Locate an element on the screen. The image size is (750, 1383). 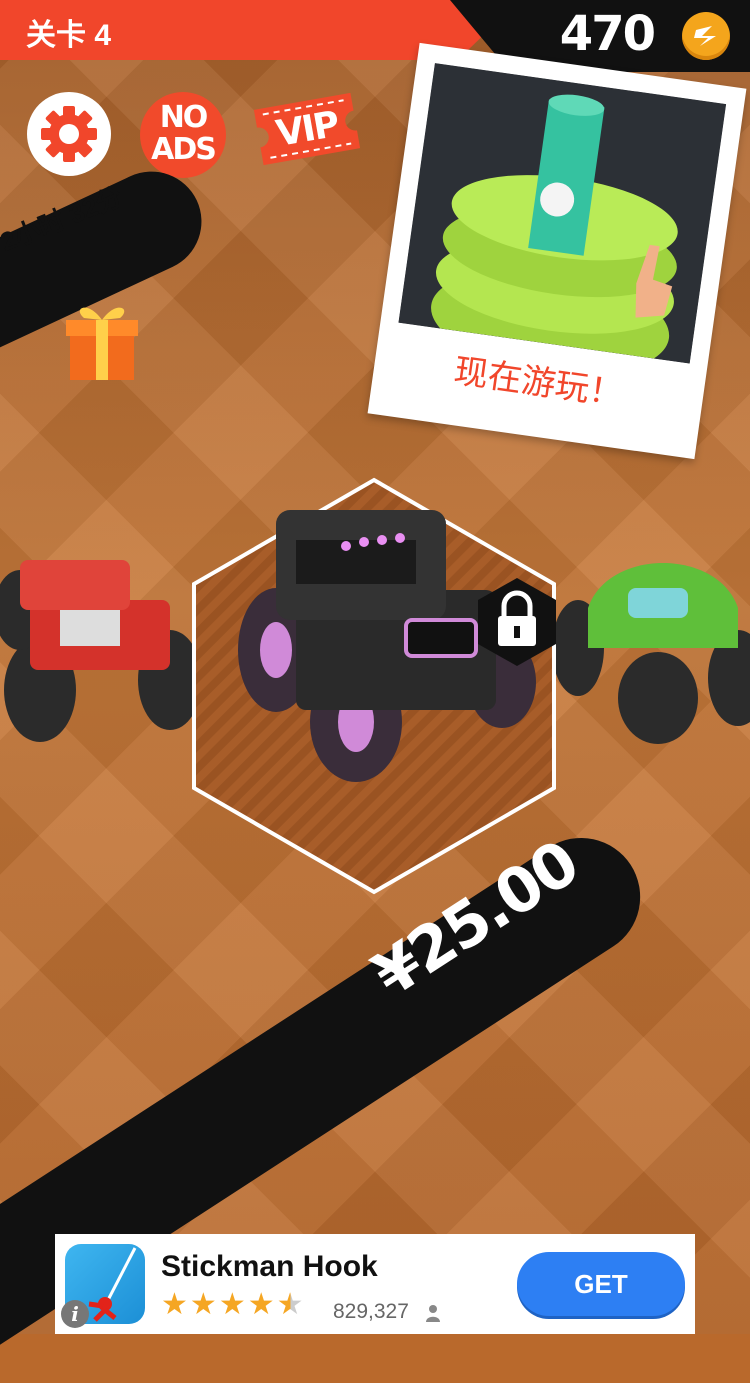
no-ads-button: NO ADS is located at coordinates (183, 135).